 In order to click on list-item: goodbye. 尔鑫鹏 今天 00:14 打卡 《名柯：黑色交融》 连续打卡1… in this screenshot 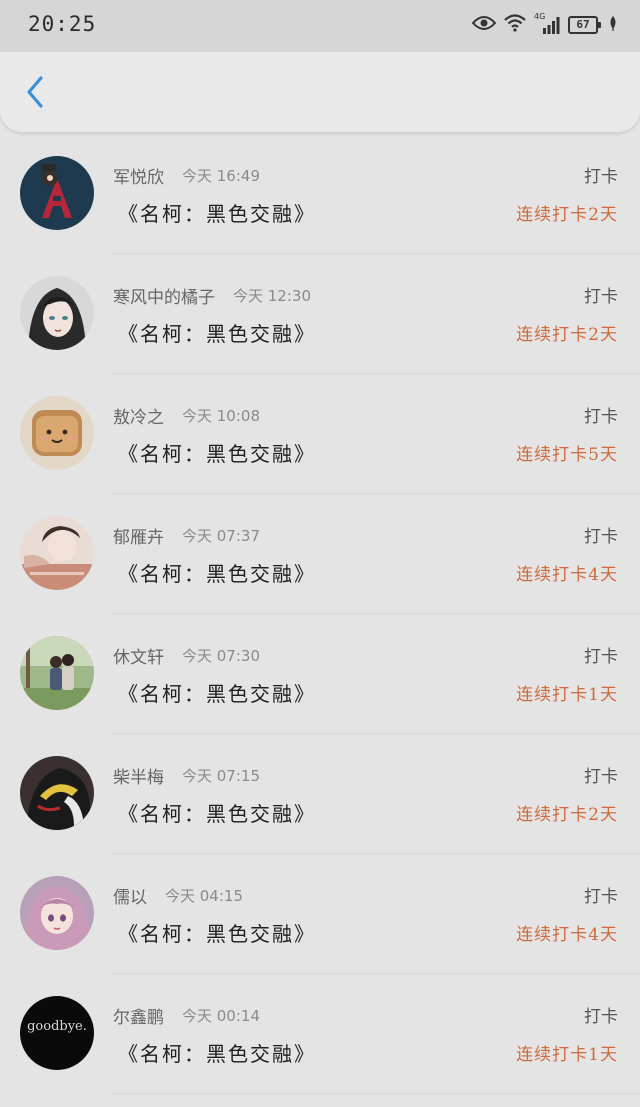, I will do `click(320, 1034)`.